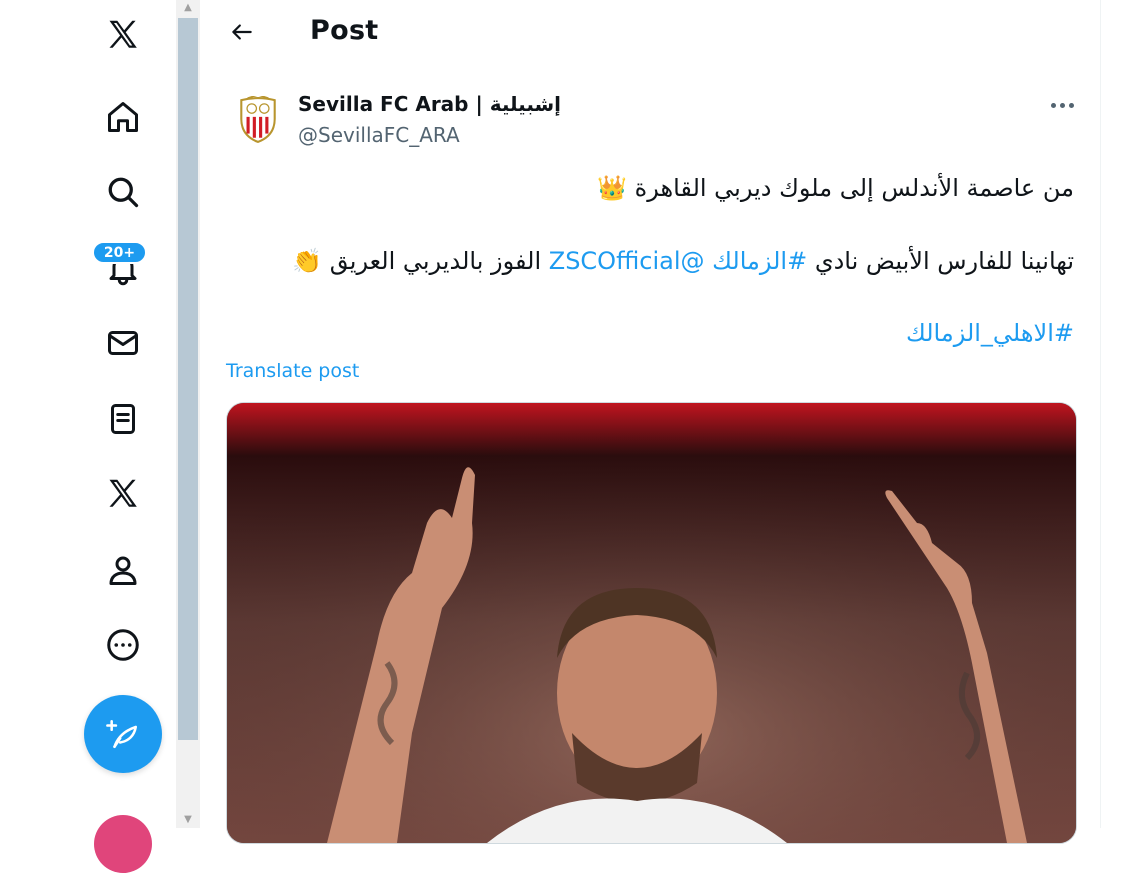 The image size is (1144, 873). Describe the element at coordinates (188, 820) in the screenshot. I see `scroll-down-arrow-icon: ▼` at that location.